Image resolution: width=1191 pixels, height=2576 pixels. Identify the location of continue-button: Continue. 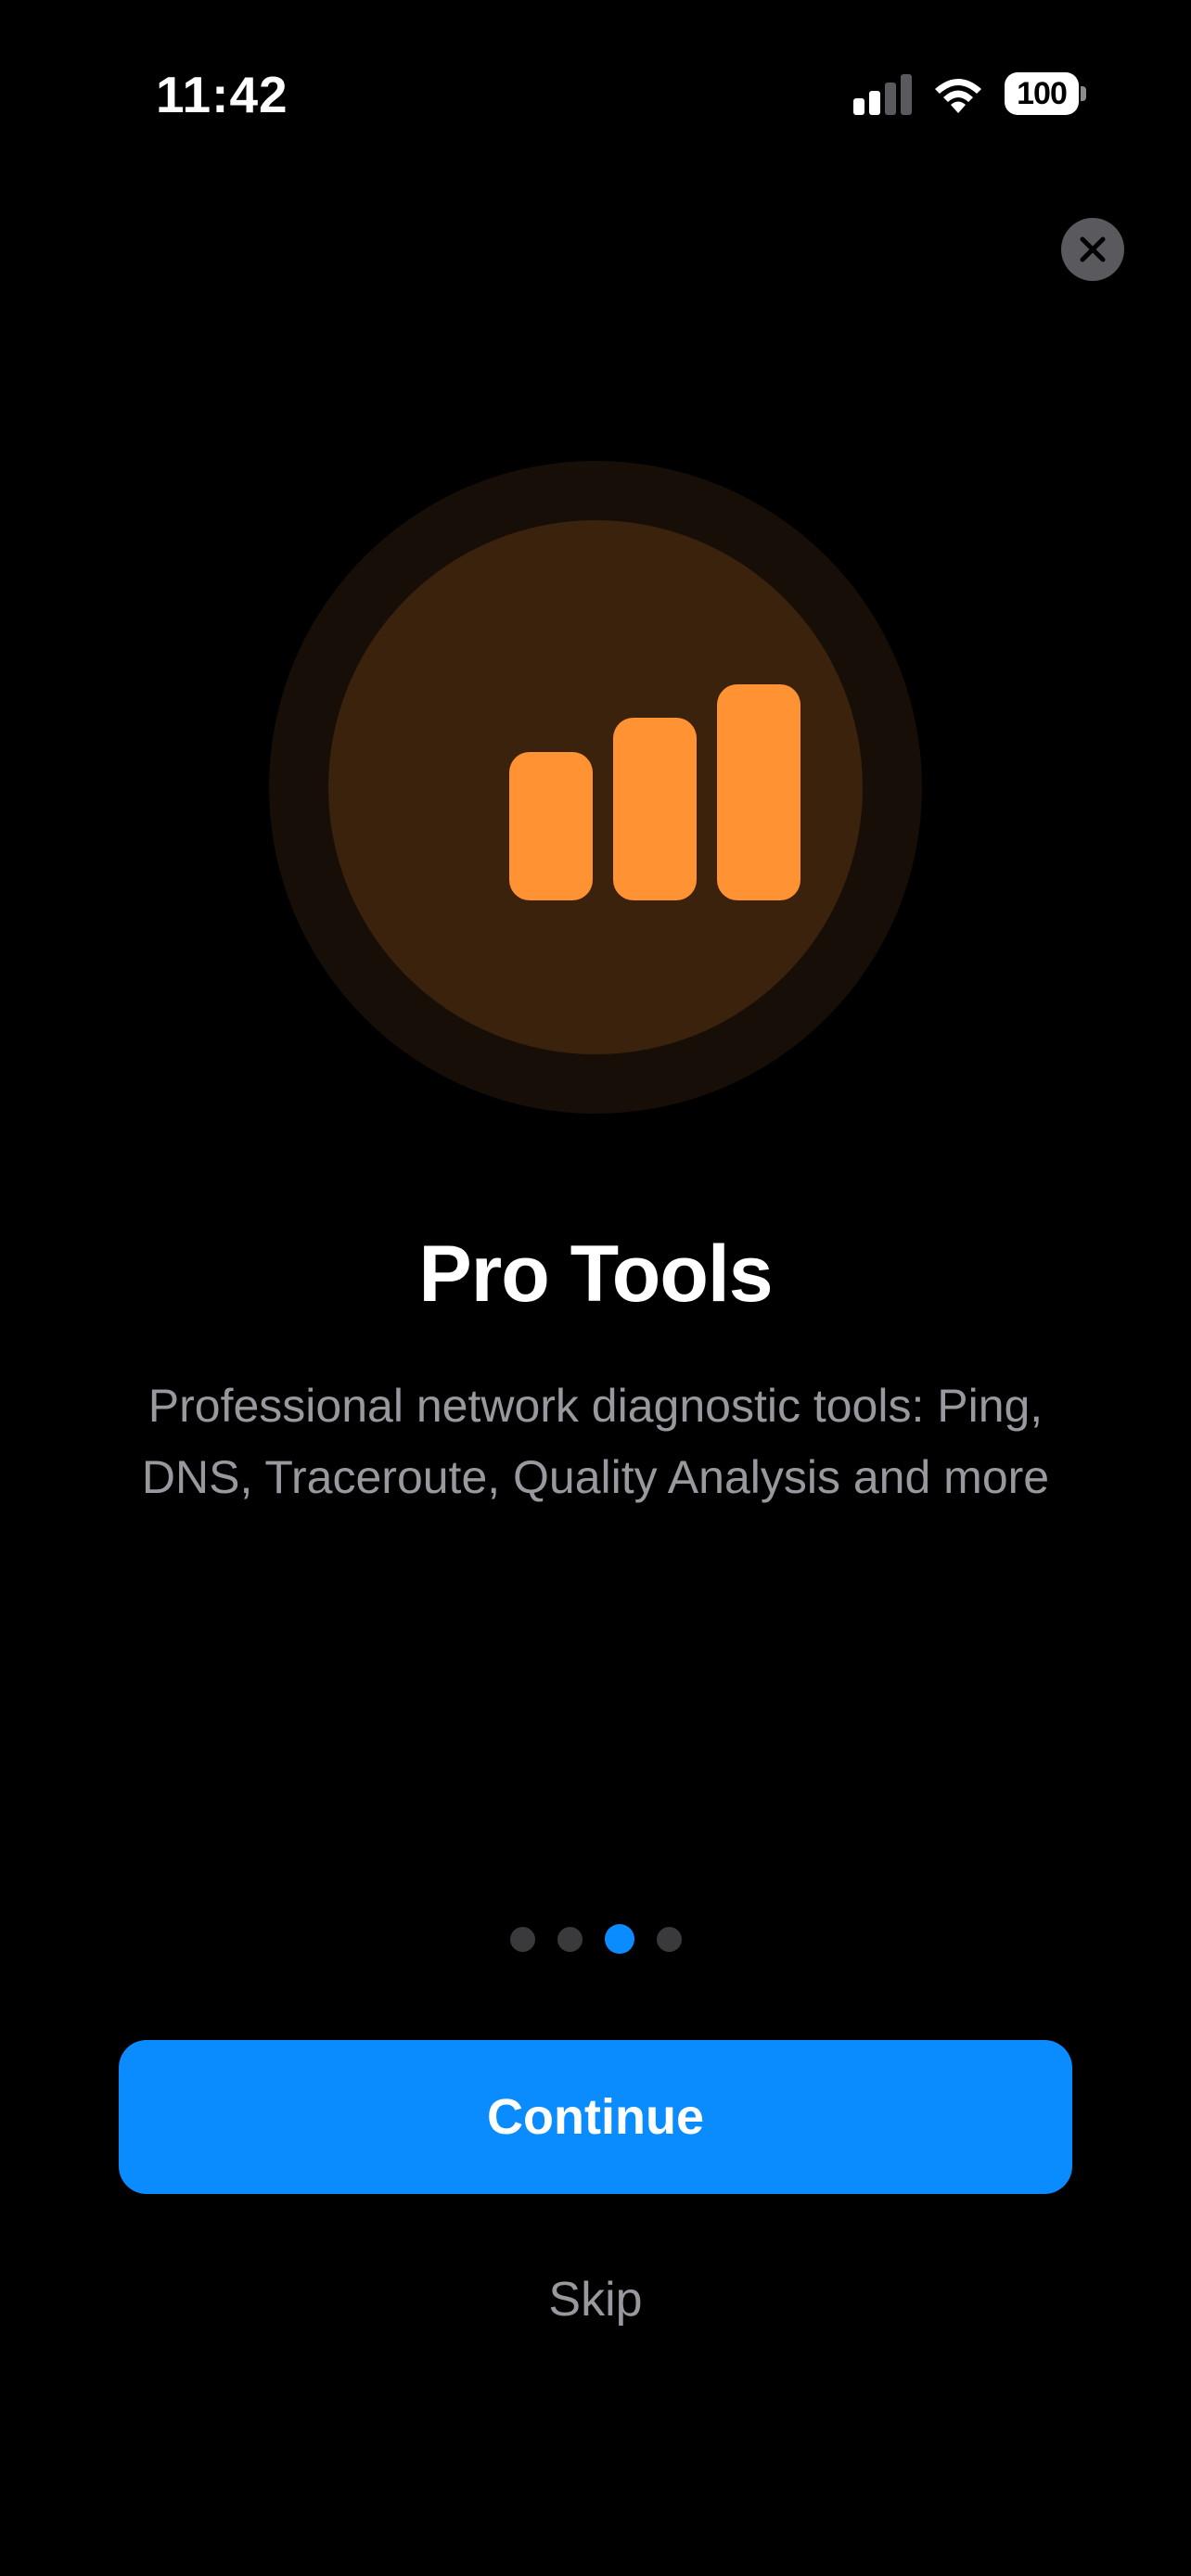
(595, 2117).